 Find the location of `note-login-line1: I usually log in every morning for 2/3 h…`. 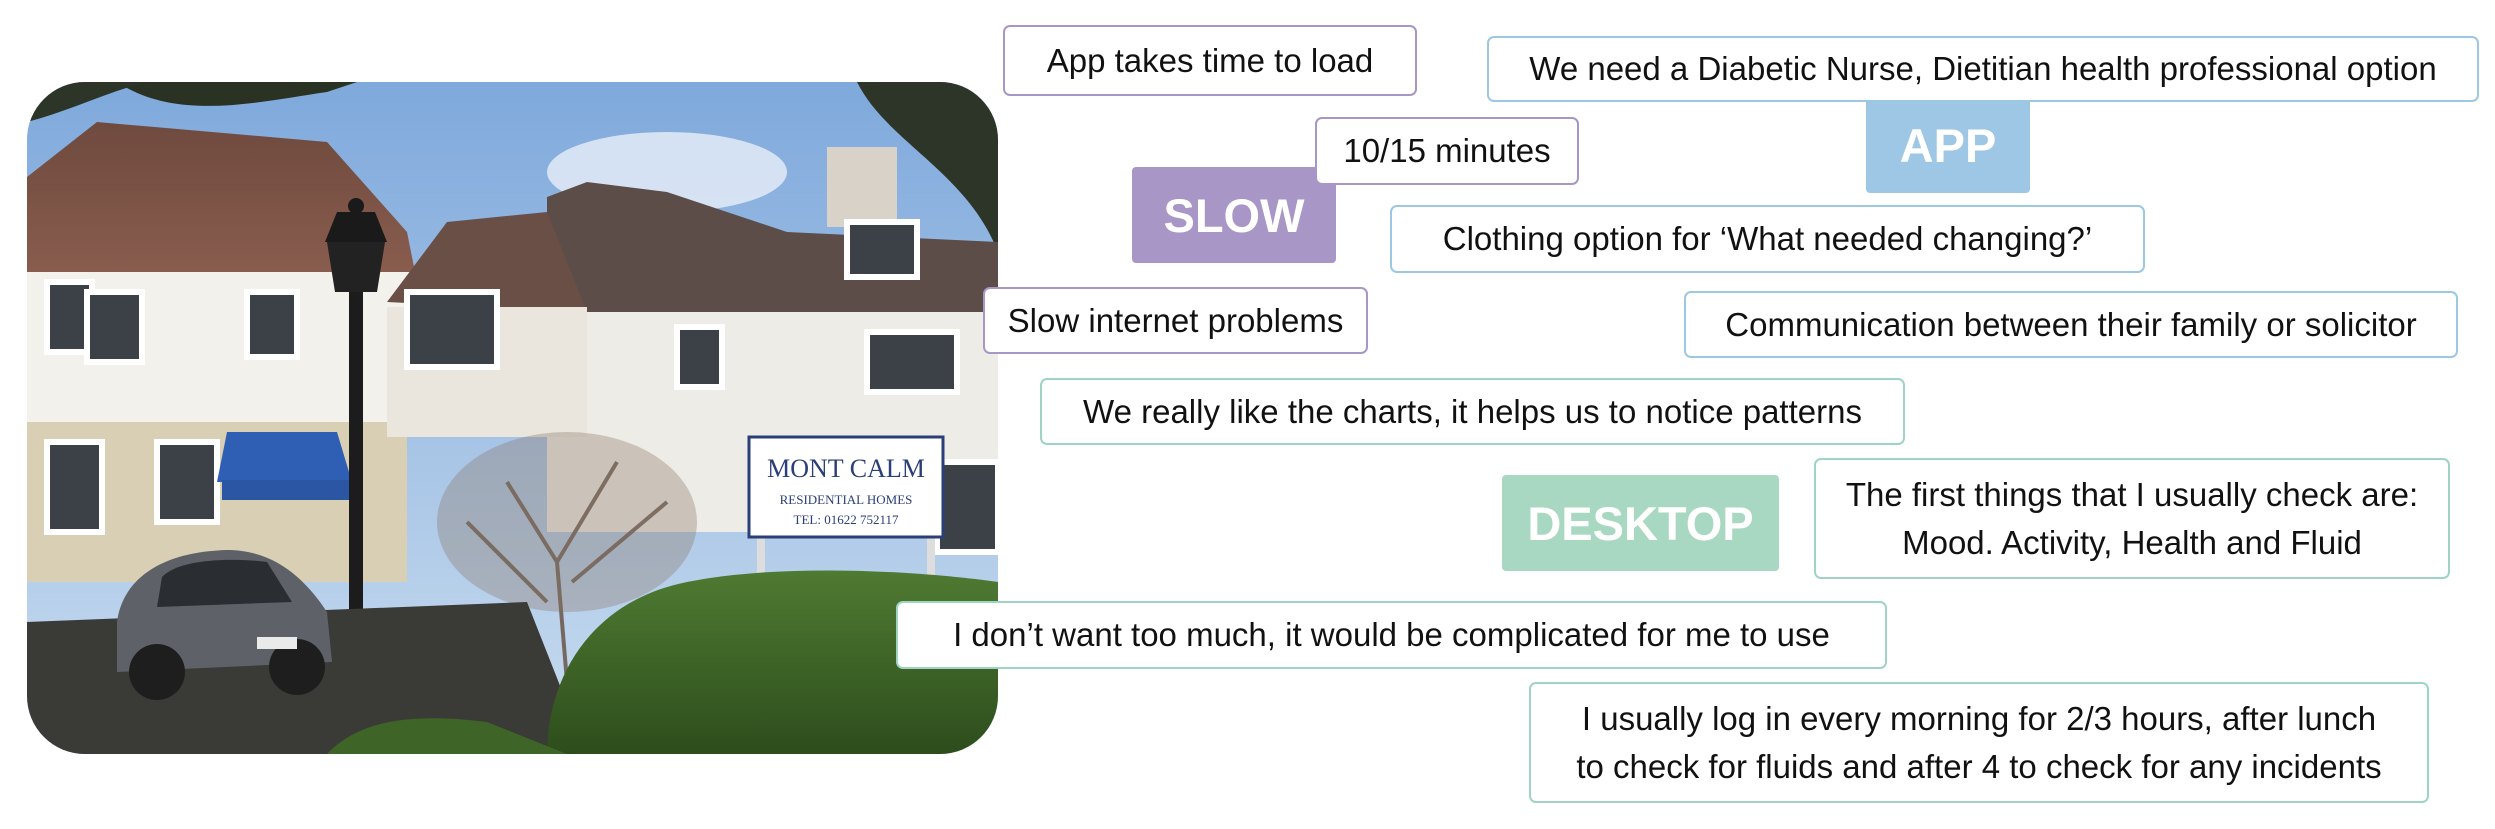

note-login-line1: I usually log in every morning for 2/3 h… is located at coordinates (1979, 718).